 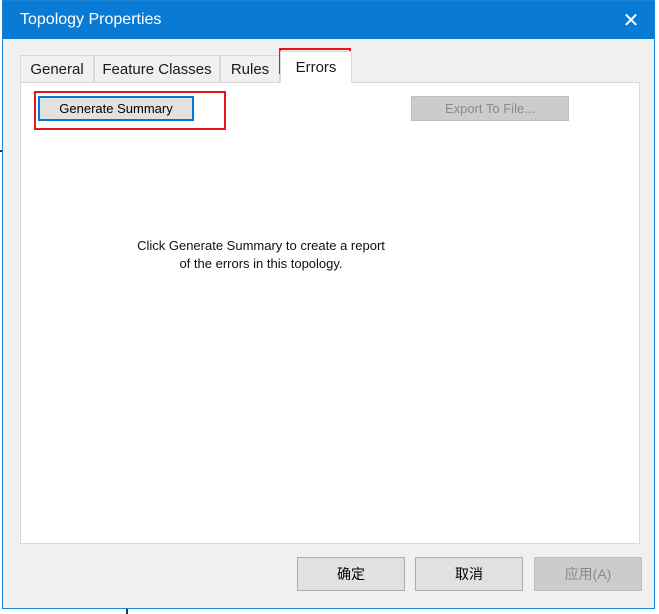 I want to click on tab-label: Rules, so click(x=250, y=69).